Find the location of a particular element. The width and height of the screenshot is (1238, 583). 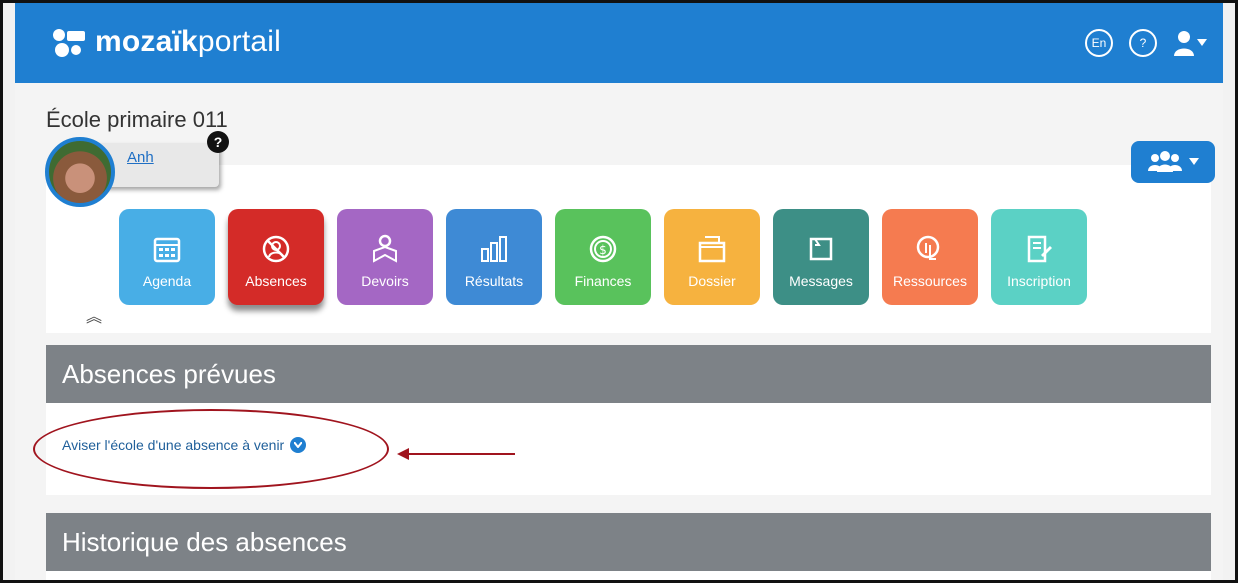

logo-bold-text: mozaïk is located at coordinates (146, 41).